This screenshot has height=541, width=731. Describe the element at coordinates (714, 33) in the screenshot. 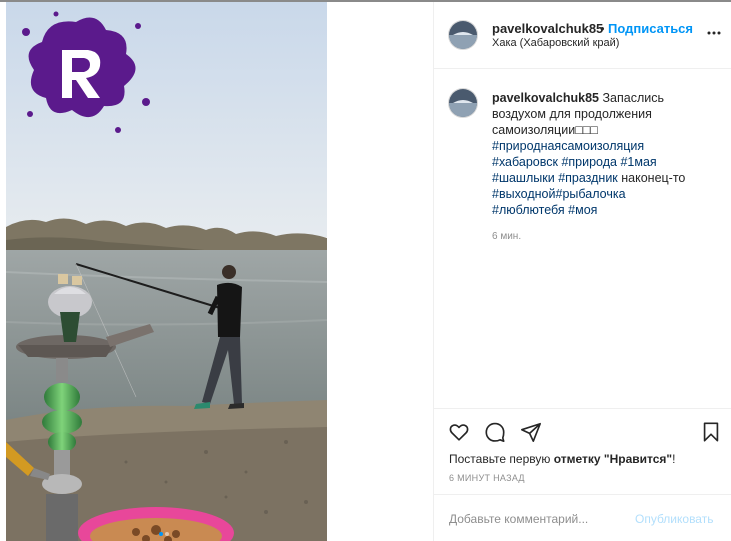

I see `more-horizontal-icon` at that location.